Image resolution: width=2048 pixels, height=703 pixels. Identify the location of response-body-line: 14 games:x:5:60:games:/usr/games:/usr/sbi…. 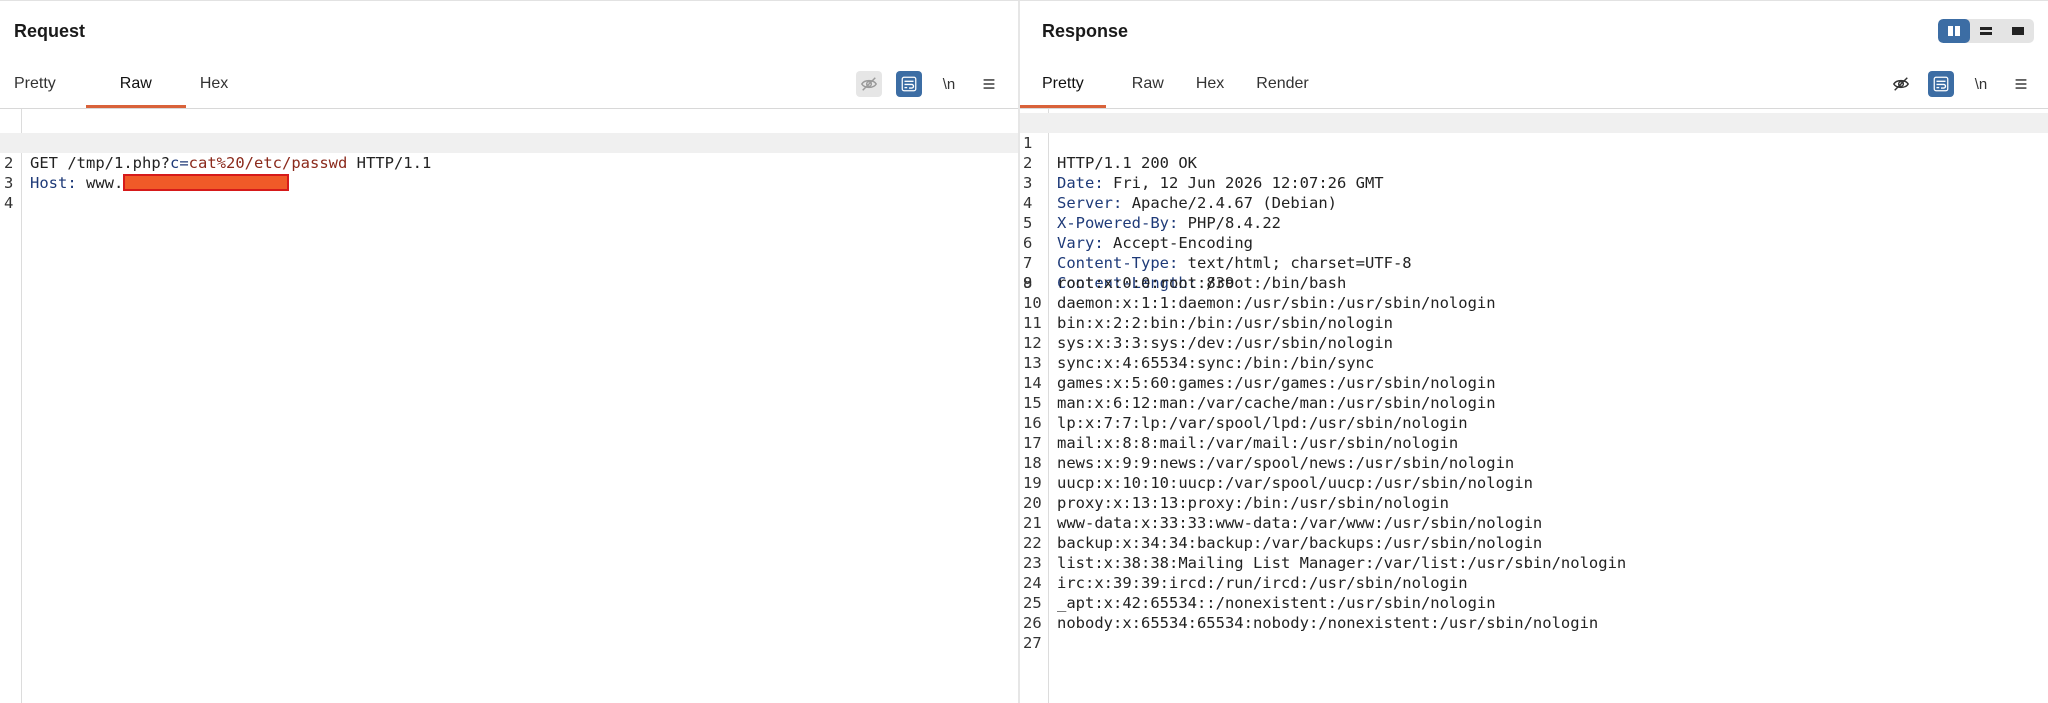
(1534, 383).